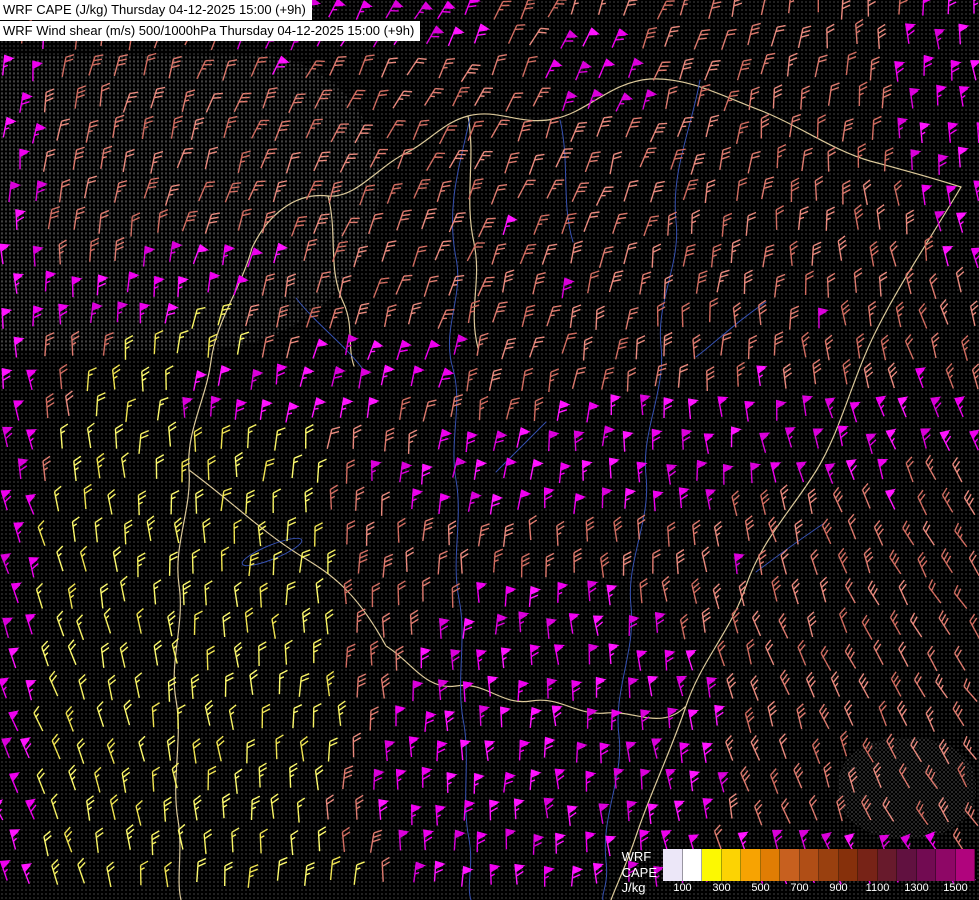 Image resolution: width=979 pixels, height=900 pixels. What do you see at coordinates (848, 865) in the screenshot?
I see `legend-swatch` at bounding box center [848, 865].